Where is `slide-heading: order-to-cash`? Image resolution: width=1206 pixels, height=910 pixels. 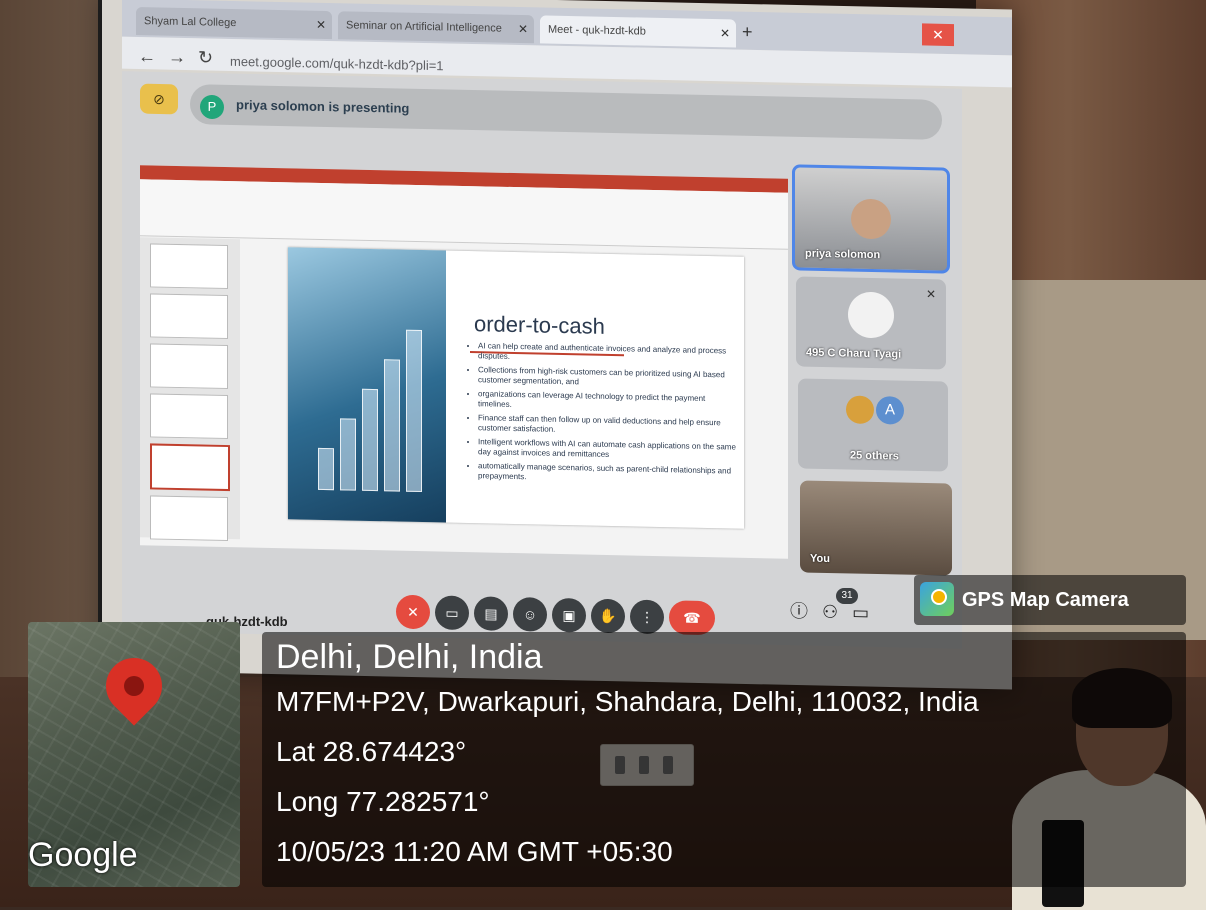 slide-heading: order-to-cash is located at coordinates (539, 325).